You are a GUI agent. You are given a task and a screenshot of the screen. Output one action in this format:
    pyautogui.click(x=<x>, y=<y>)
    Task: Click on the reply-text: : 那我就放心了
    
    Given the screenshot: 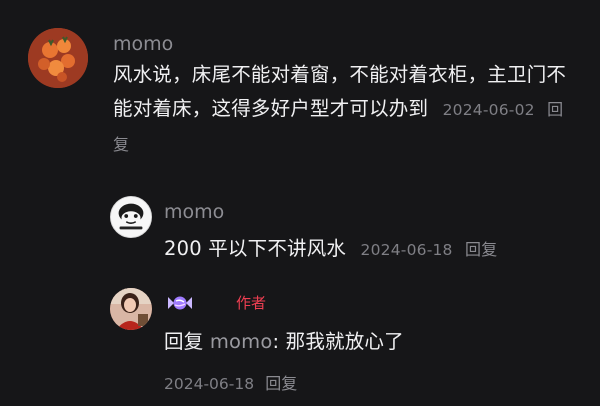 What is the action you would take?
    pyautogui.click(x=338, y=341)
    